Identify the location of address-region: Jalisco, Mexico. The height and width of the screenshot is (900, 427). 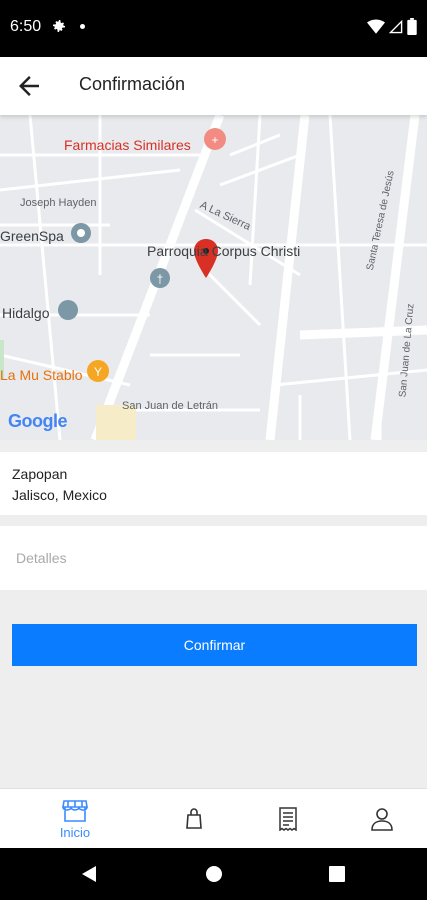
(59, 495).